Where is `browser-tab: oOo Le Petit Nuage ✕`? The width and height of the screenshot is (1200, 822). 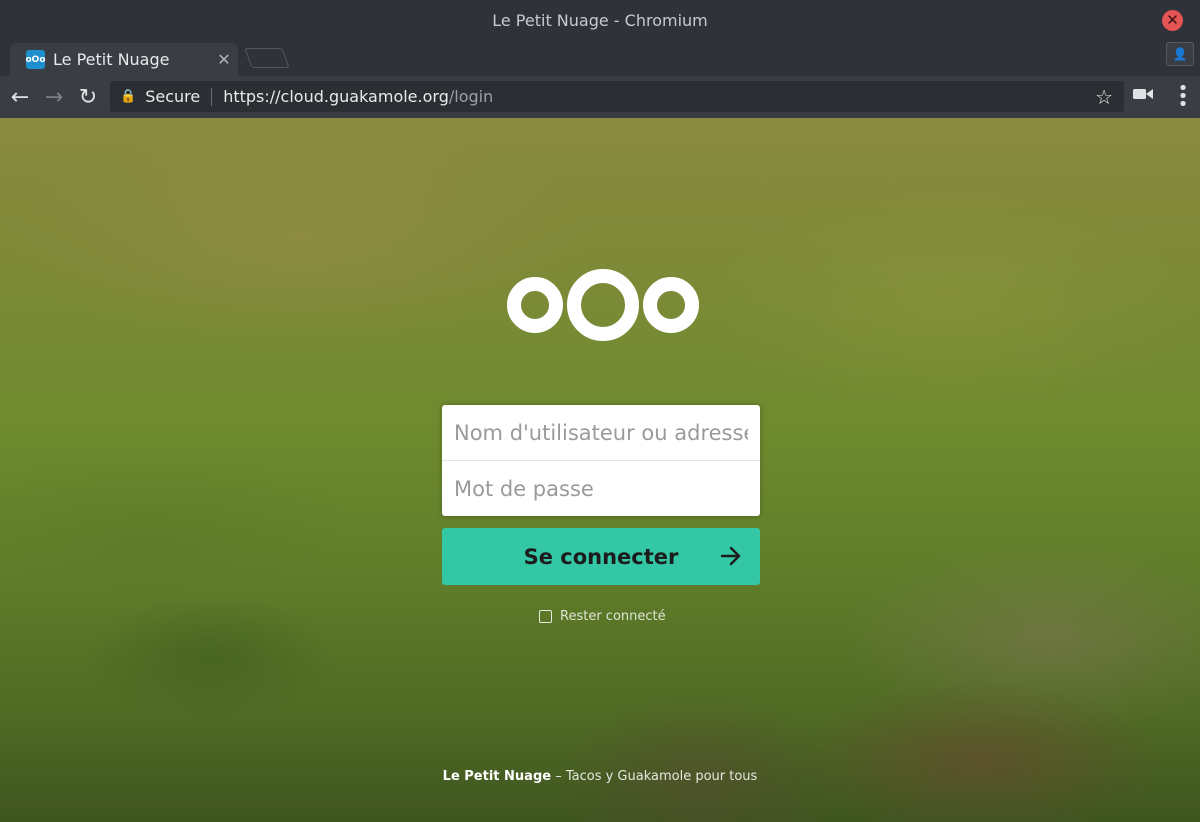
browser-tab: oOo Le Petit Nuage ✕ is located at coordinates (124, 59).